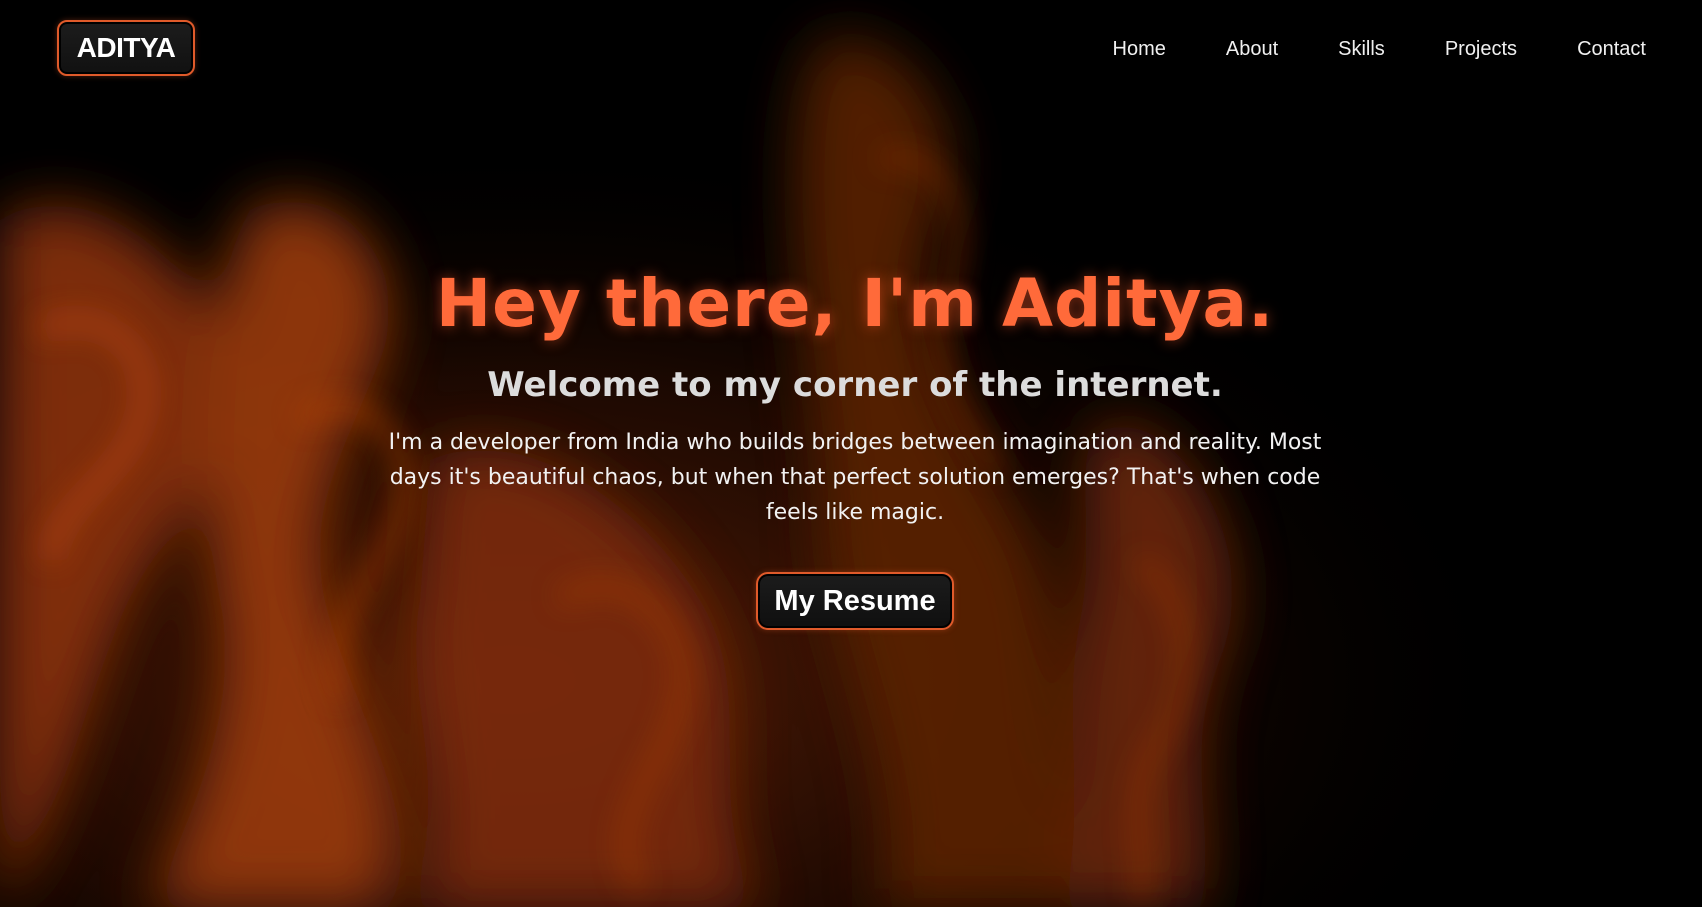  I want to click on hero-subtitle: Welcome to my corner of the internet., so click(855, 384).